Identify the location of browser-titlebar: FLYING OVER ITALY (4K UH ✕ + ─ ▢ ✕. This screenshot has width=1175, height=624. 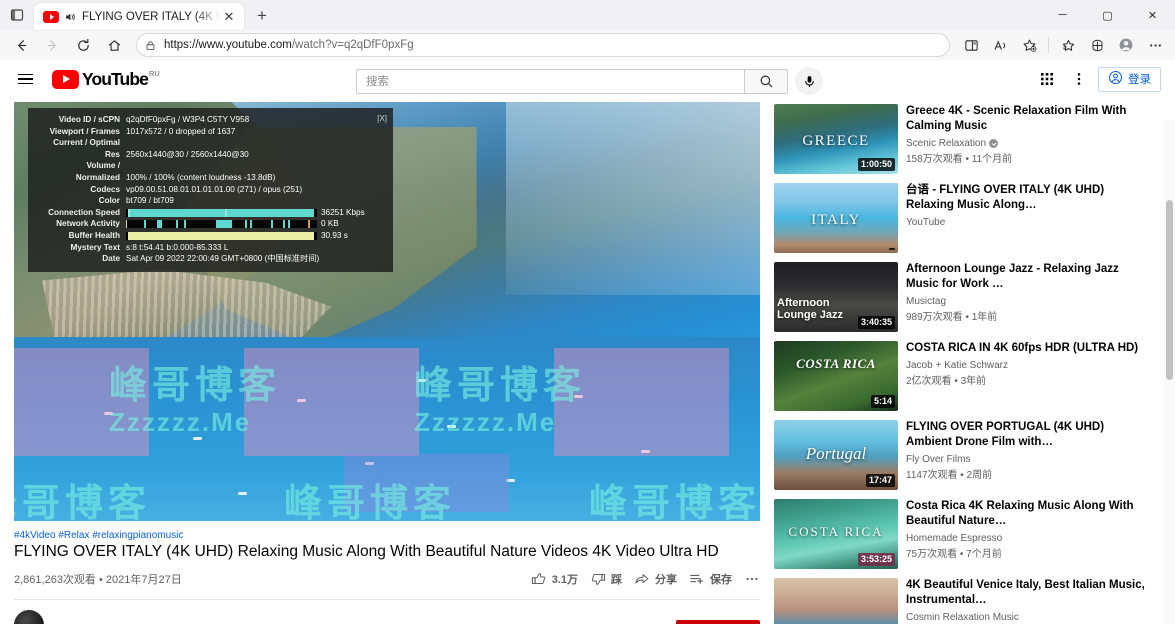
(587, 15).